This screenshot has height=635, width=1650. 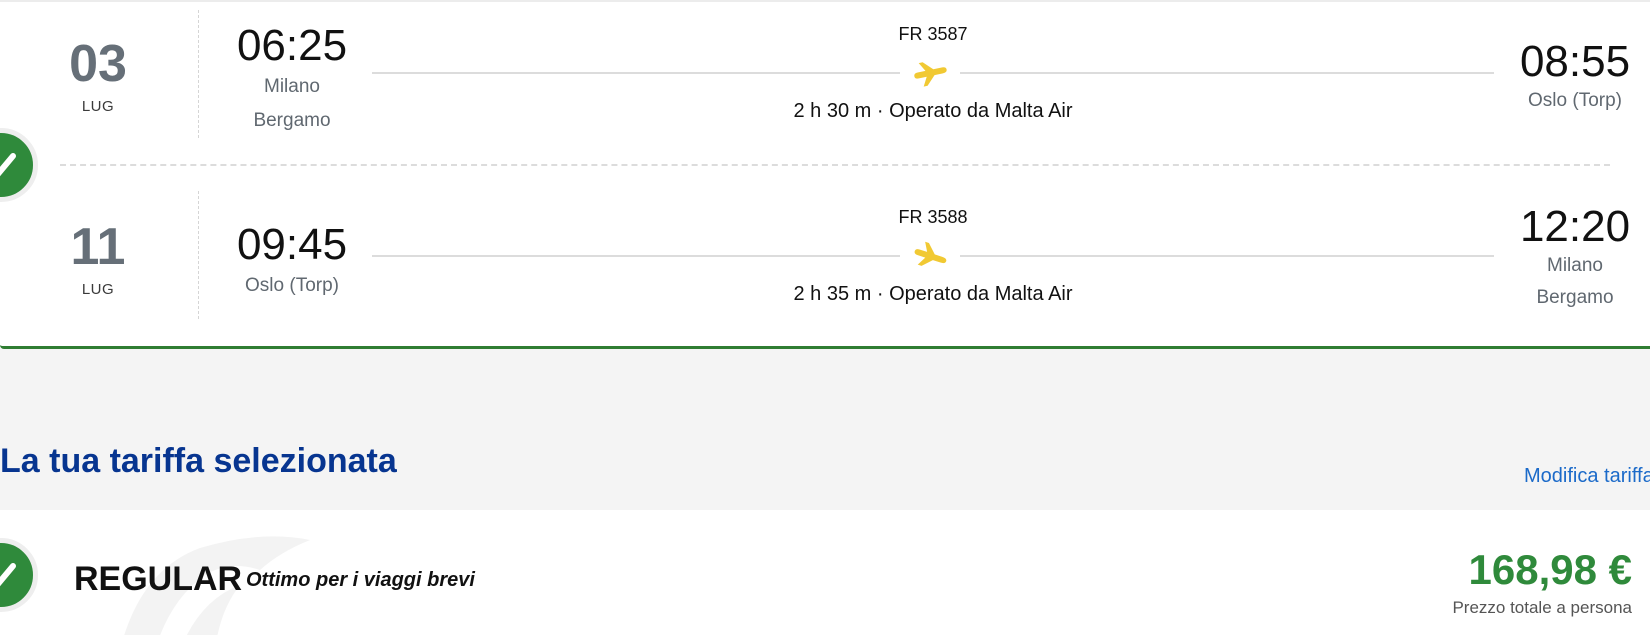 What do you see at coordinates (1542, 607) in the screenshot?
I see `price-note: Prezzo totale a persona` at bounding box center [1542, 607].